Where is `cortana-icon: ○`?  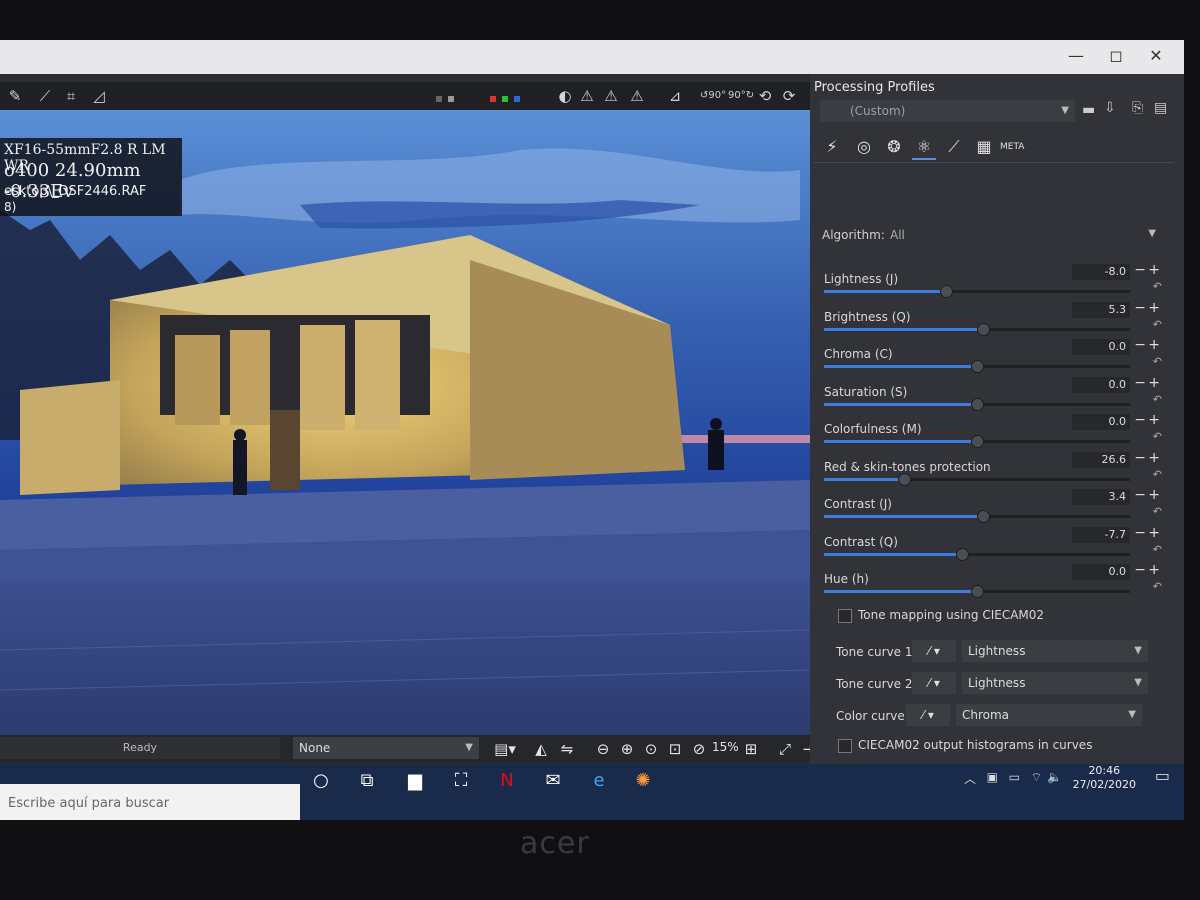 cortana-icon: ○ is located at coordinates (321, 781).